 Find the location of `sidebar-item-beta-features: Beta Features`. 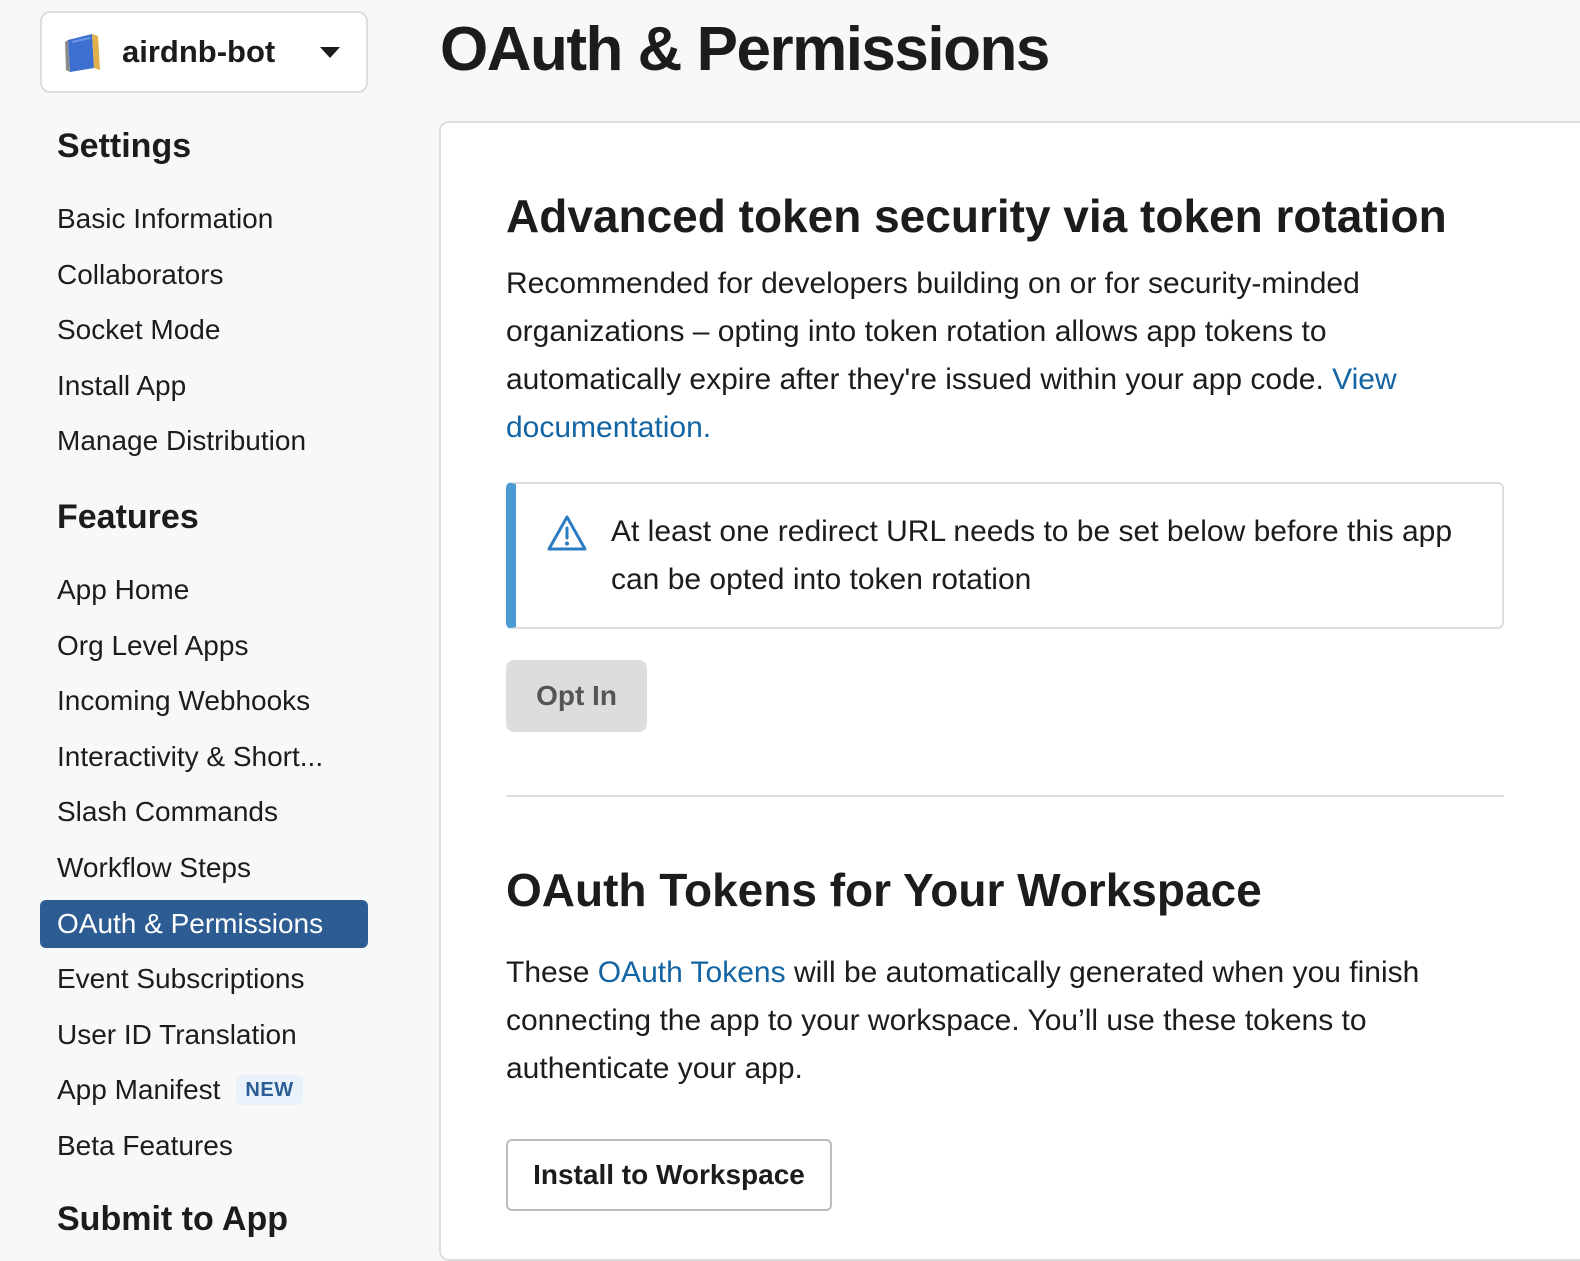

sidebar-item-beta-features: Beta Features is located at coordinates (204, 1146).